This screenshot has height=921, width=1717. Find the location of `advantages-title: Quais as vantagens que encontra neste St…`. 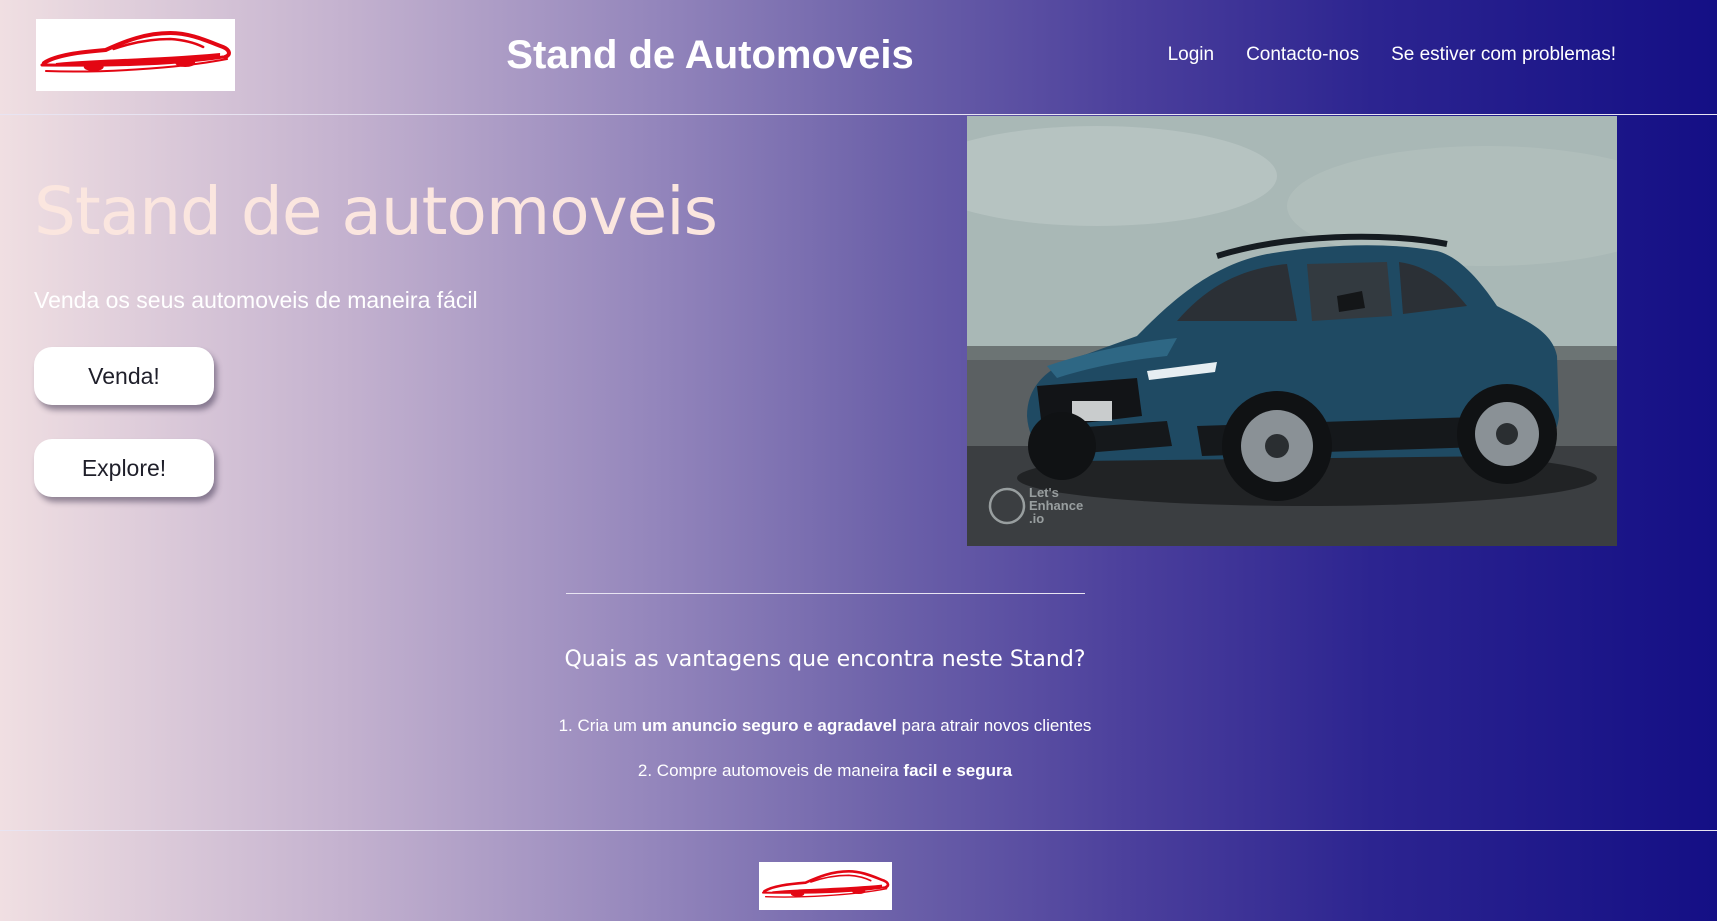

advantages-title: Quais as vantagens que encontra neste St… is located at coordinates (825, 659).